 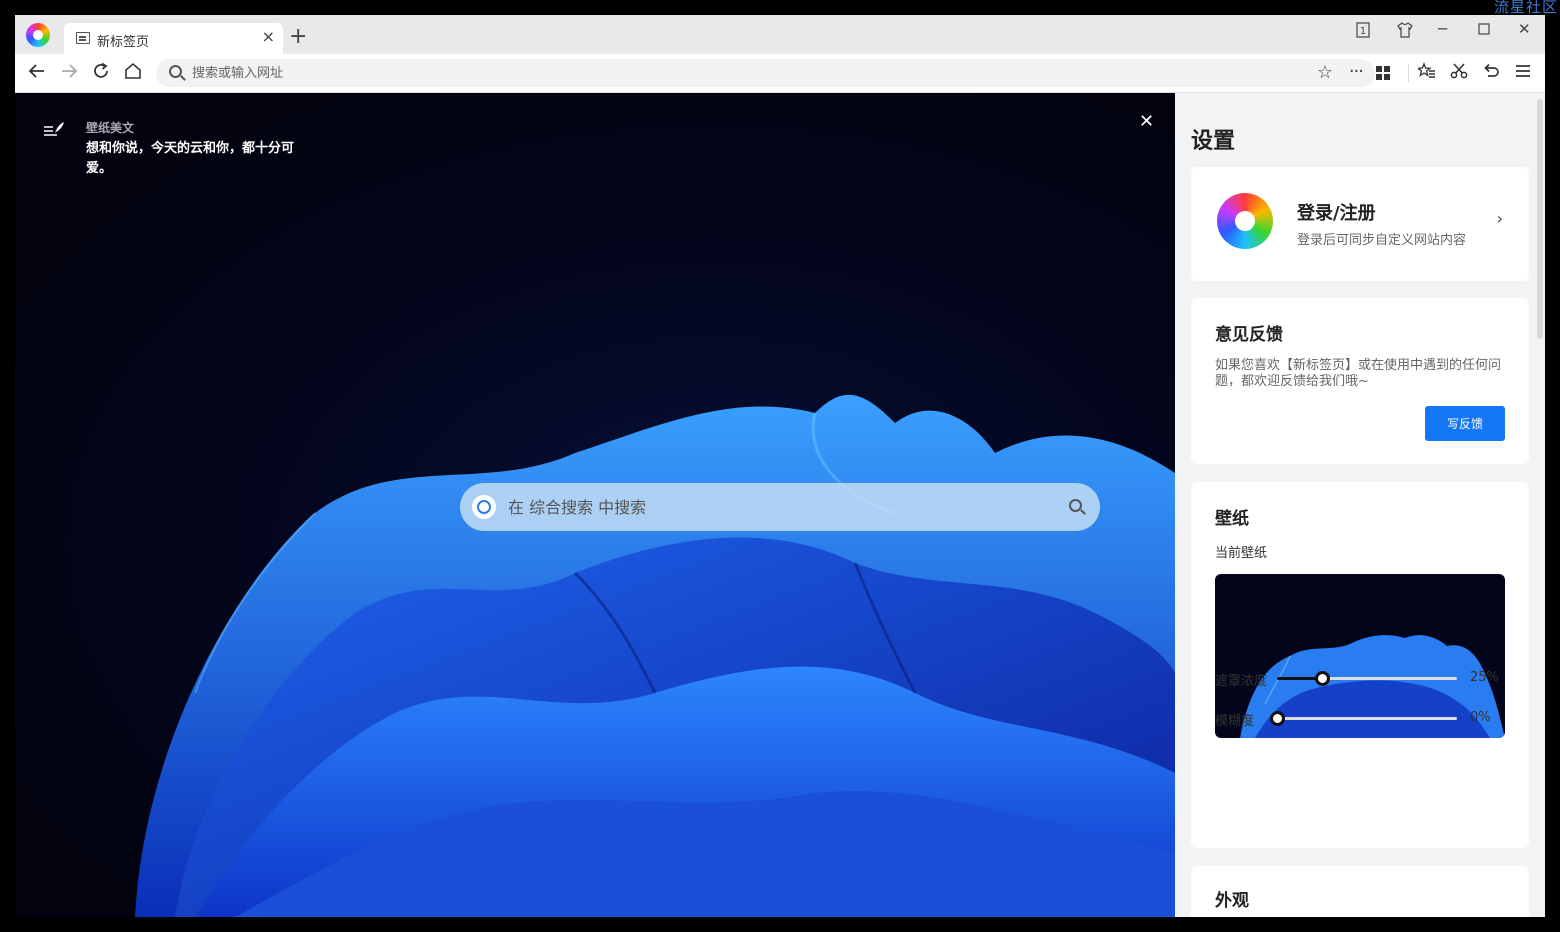 I want to click on more-icon: ···, so click(x=1356, y=71).